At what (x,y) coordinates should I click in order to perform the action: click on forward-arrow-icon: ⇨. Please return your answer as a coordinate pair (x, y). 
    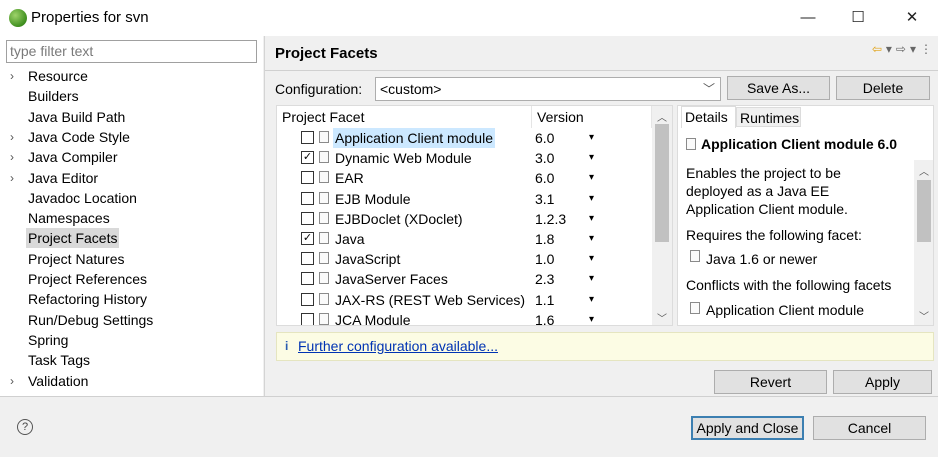
    Looking at the image, I should click on (901, 49).